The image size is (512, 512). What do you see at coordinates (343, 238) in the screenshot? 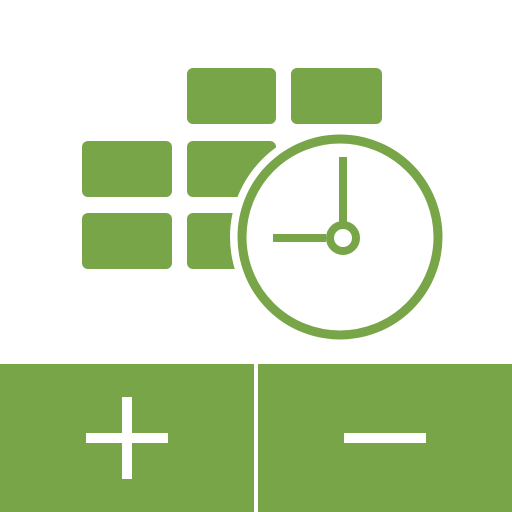
I see `clock-center` at bounding box center [343, 238].